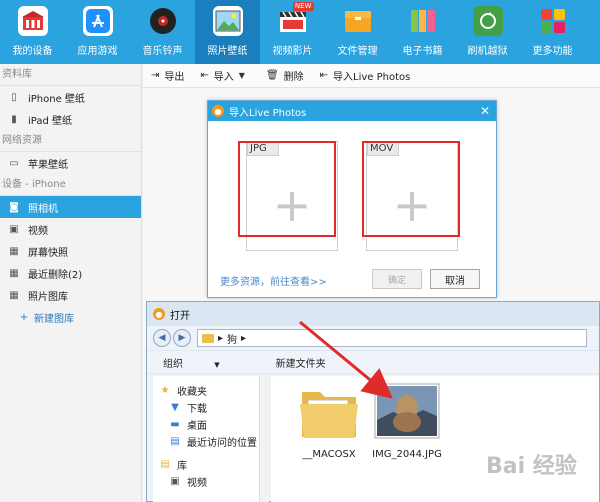 The height and width of the screenshot is (502, 600). What do you see at coordinates (14, 119) in the screenshot?
I see `tablet-icon: ▮` at bounding box center [14, 119].